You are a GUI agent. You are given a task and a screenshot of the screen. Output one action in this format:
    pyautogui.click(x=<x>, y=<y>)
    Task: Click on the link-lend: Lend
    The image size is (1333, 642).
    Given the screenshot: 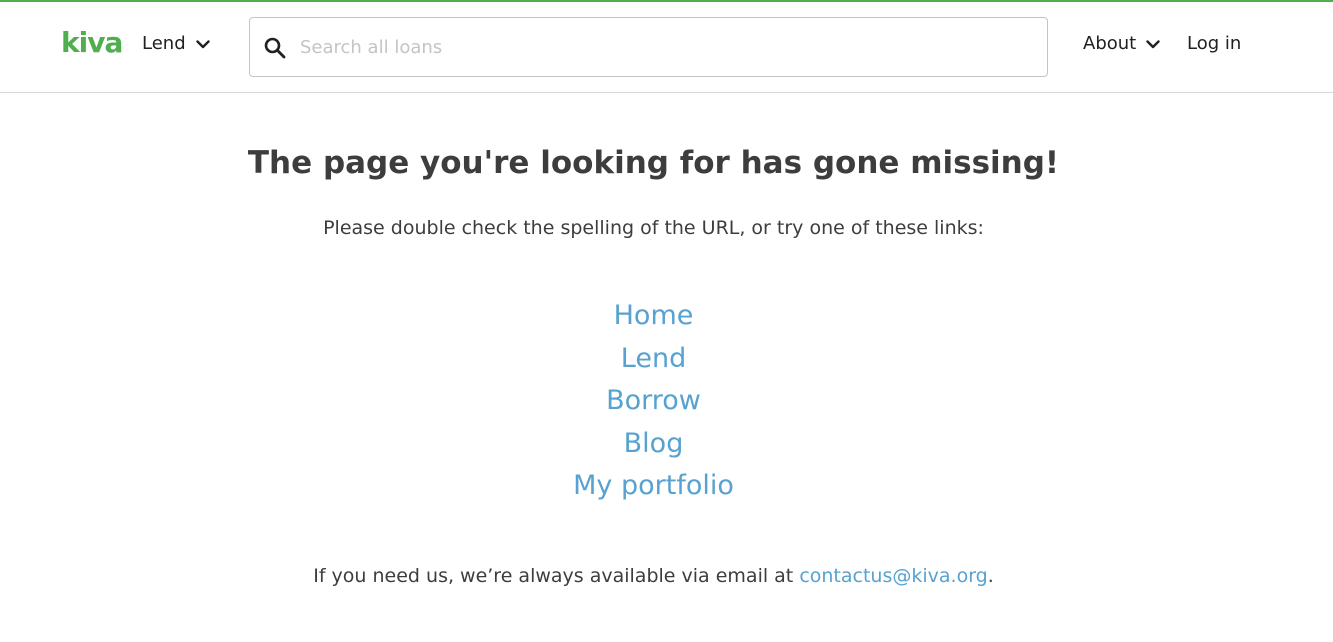 What is the action you would take?
    pyautogui.click(x=653, y=358)
    